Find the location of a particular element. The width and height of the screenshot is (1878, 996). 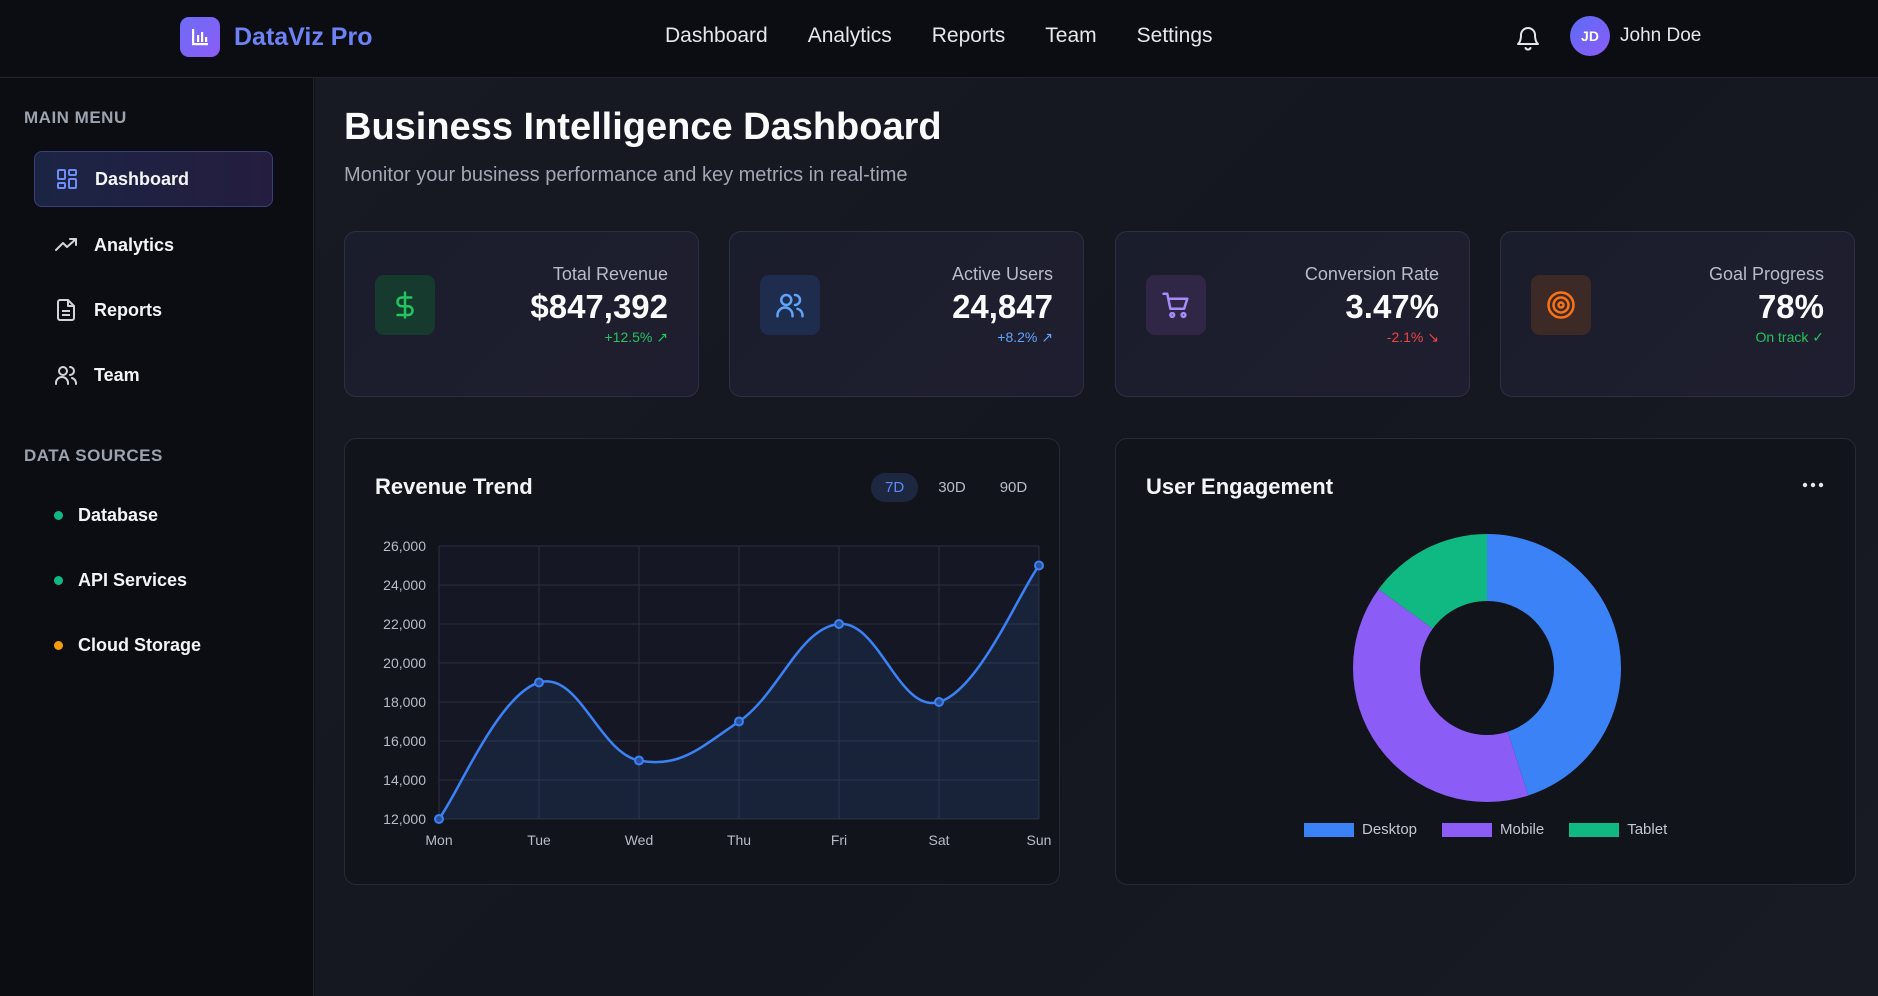

bell-icon is located at coordinates (1528, 38).